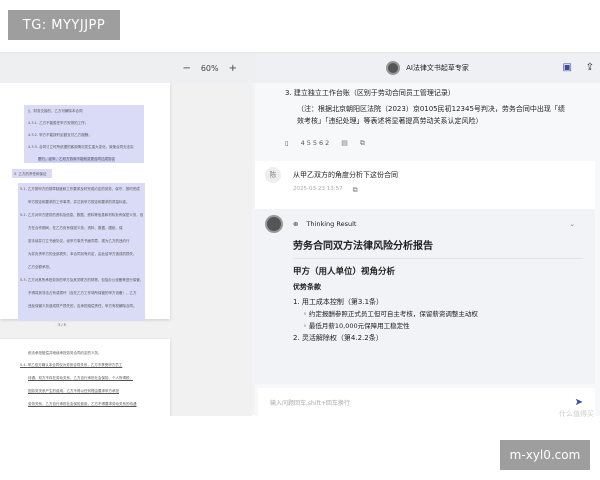 This screenshot has height=480, width=600. What do you see at coordinates (356, 326) in the screenshot?
I see `bullet-item: ◦ 最低月薪10,000元保障用工稳定性` at bounding box center [356, 326].